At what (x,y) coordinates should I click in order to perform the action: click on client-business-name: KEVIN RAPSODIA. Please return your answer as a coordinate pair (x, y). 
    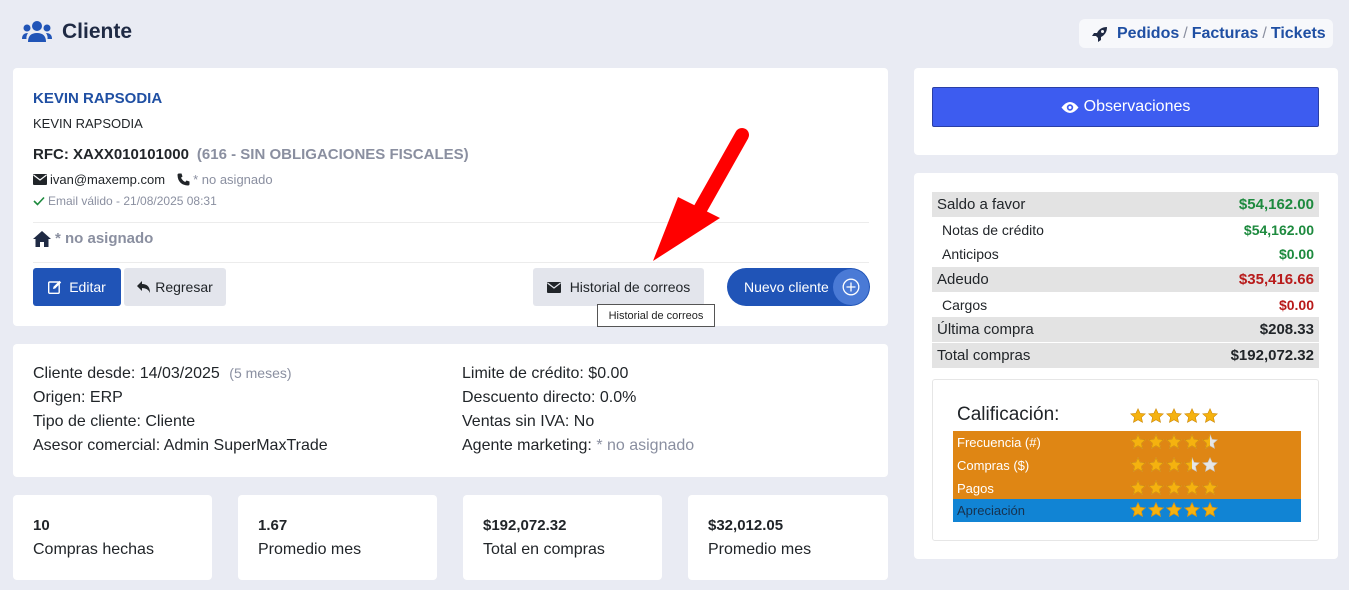
    Looking at the image, I should click on (88, 123).